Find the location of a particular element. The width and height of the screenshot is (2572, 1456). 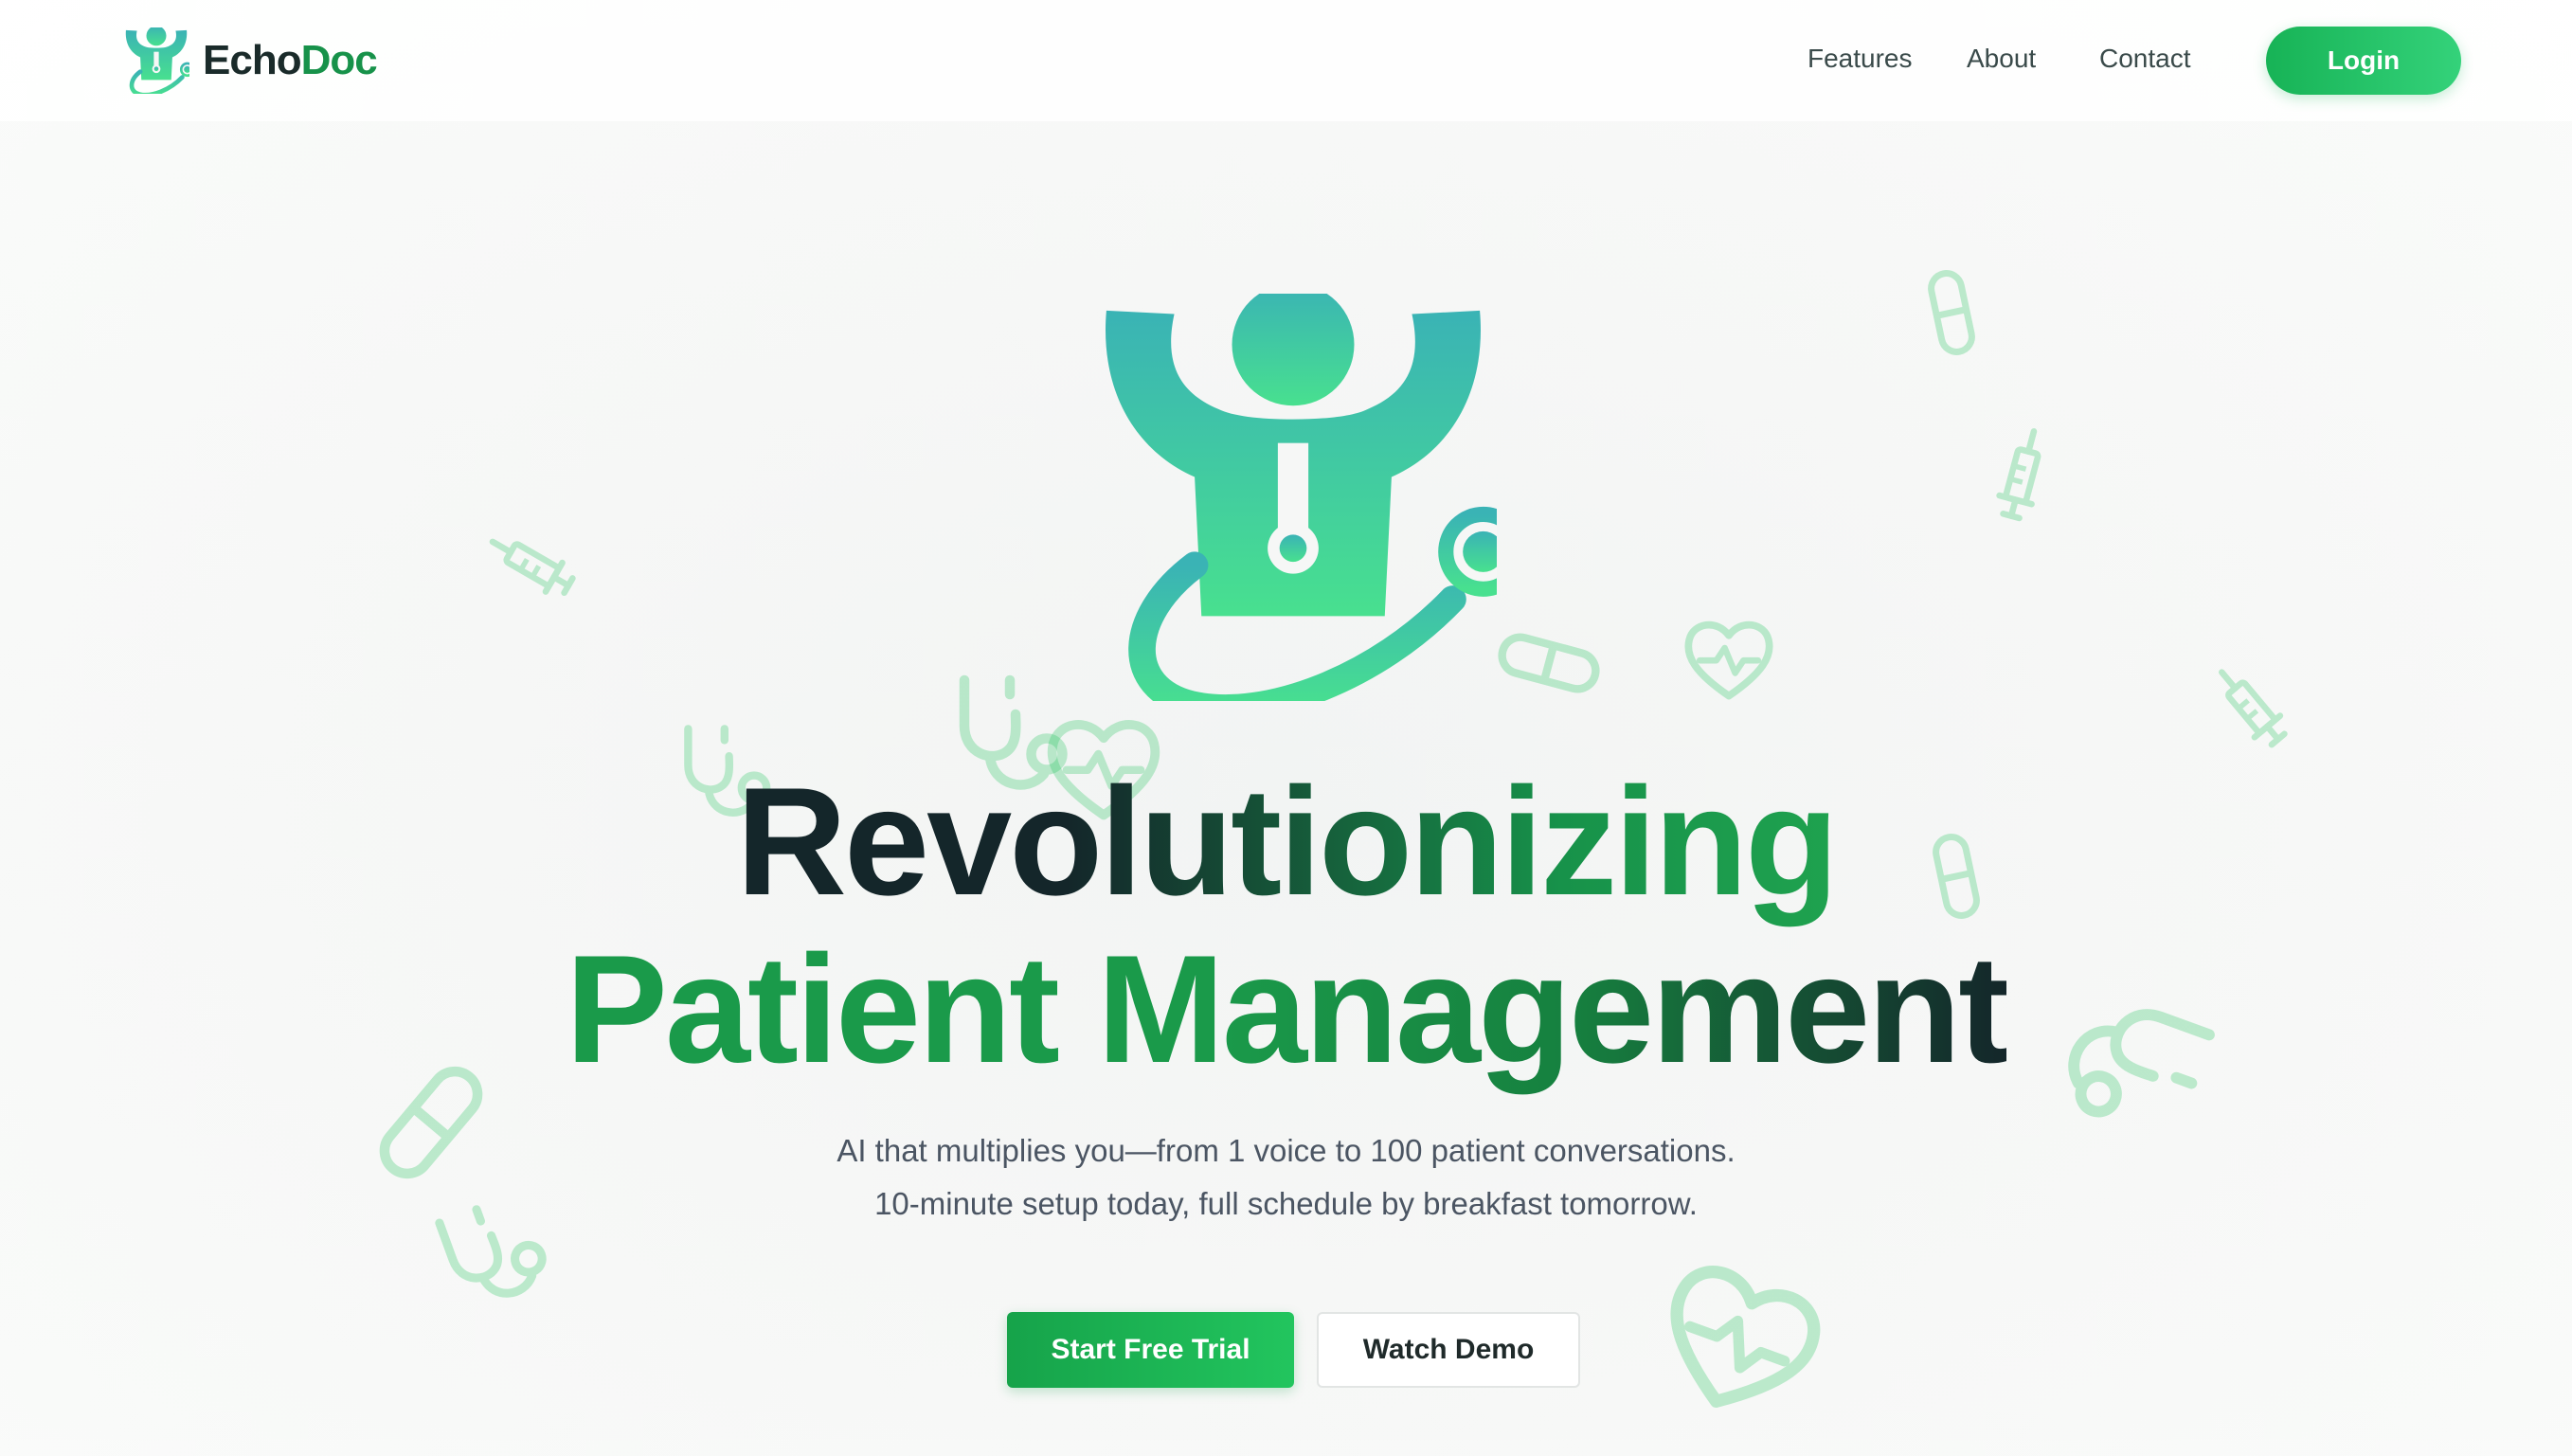

hero-title-line1: Revolutionizing is located at coordinates (1286, 842).